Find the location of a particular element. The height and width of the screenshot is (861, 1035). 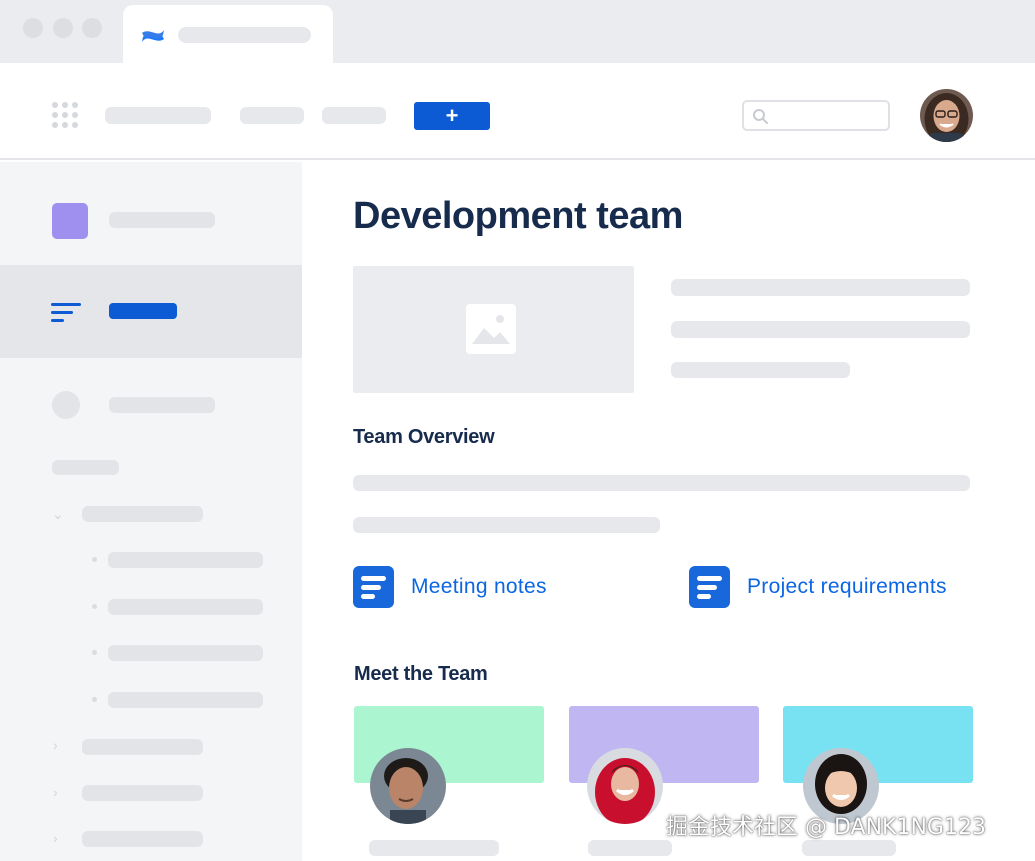

project-requirements-label: Project requirements is located at coordinates (847, 586).